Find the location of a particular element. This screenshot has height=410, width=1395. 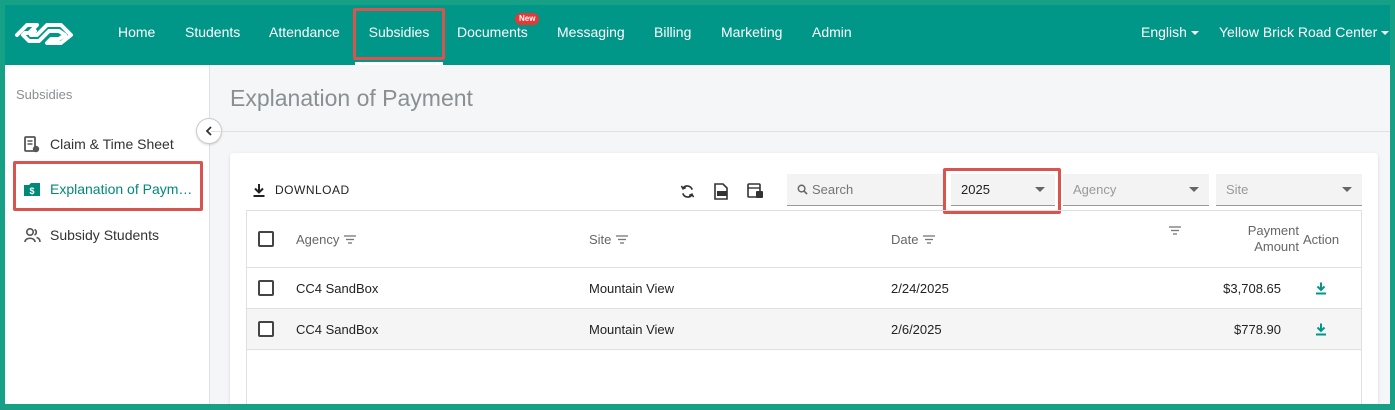

agency-select: Agency is located at coordinates (1136, 190).